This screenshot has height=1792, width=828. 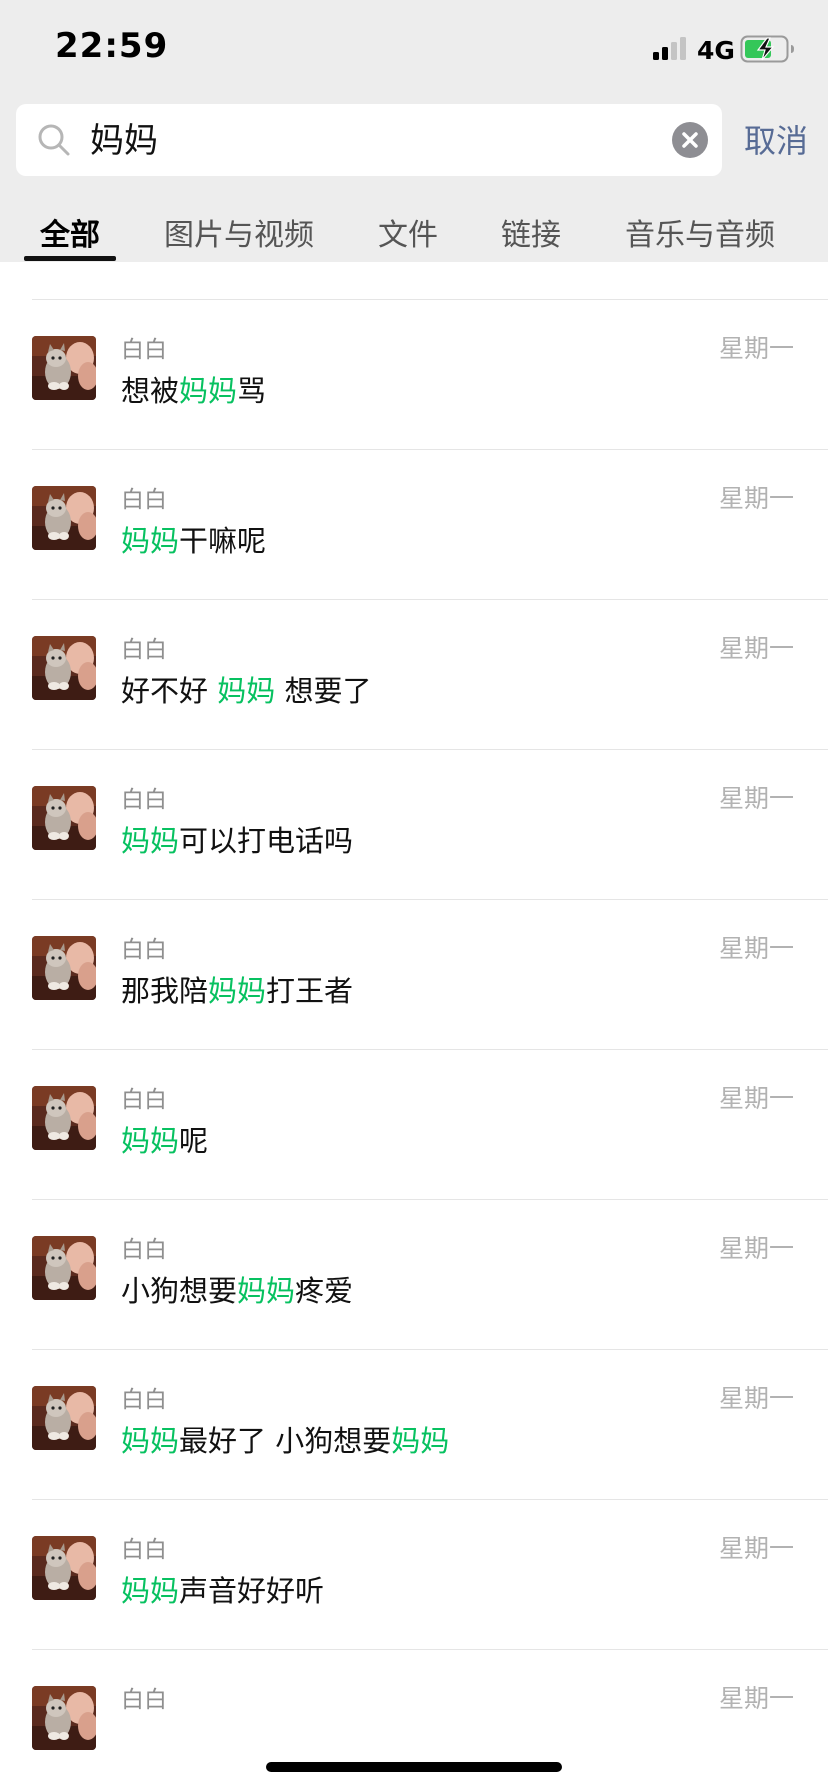 I want to click on tab-links: 链接, so click(x=531, y=232).